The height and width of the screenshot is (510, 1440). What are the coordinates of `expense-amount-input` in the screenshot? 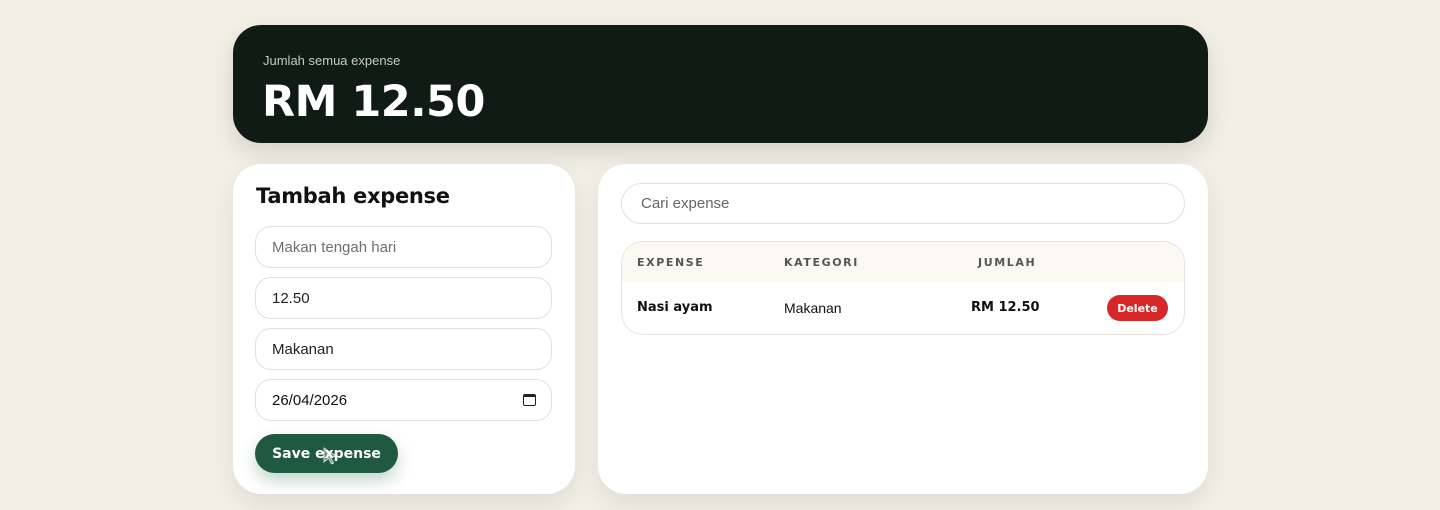 It's located at (403, 298).